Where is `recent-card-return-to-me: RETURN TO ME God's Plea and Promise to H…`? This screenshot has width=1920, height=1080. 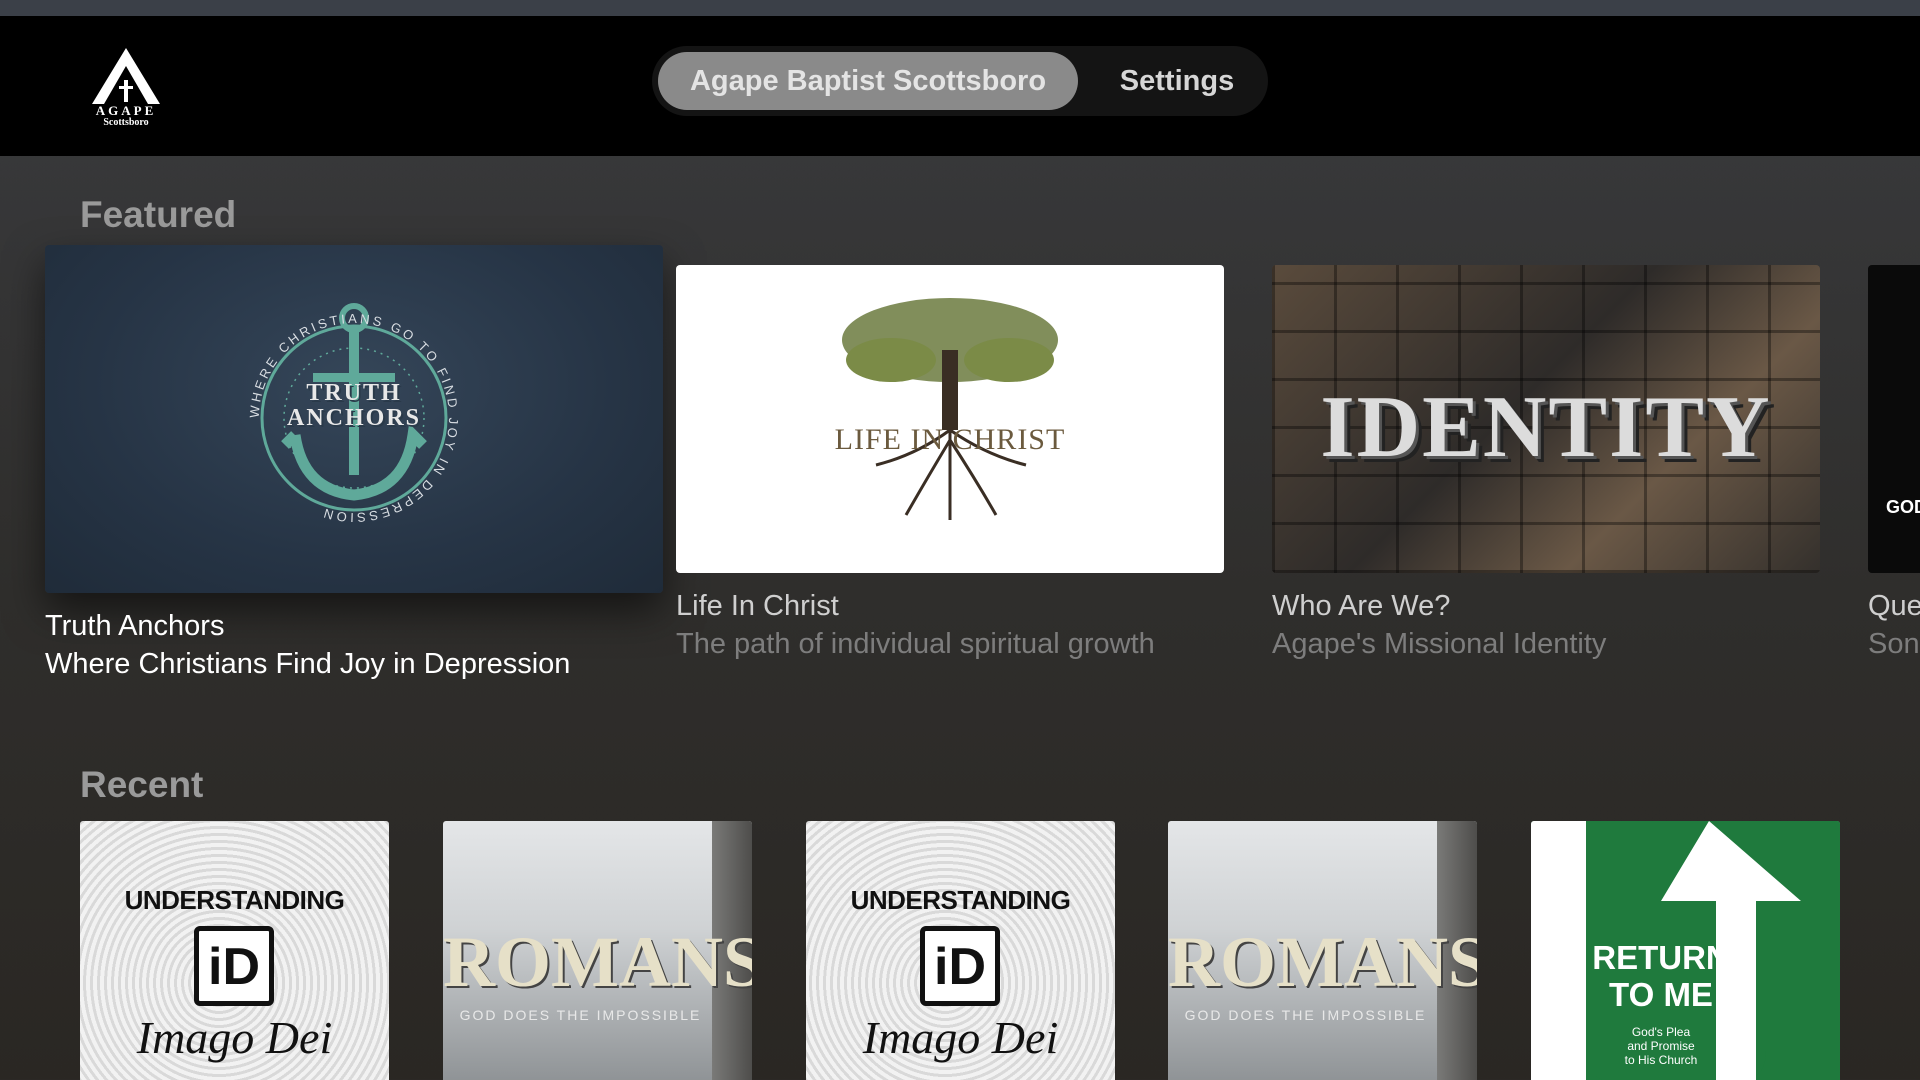 recent-card-return-to-me: RETURN TO ME God's Plea and Promise to H… is located at coordinates (1685, 950).